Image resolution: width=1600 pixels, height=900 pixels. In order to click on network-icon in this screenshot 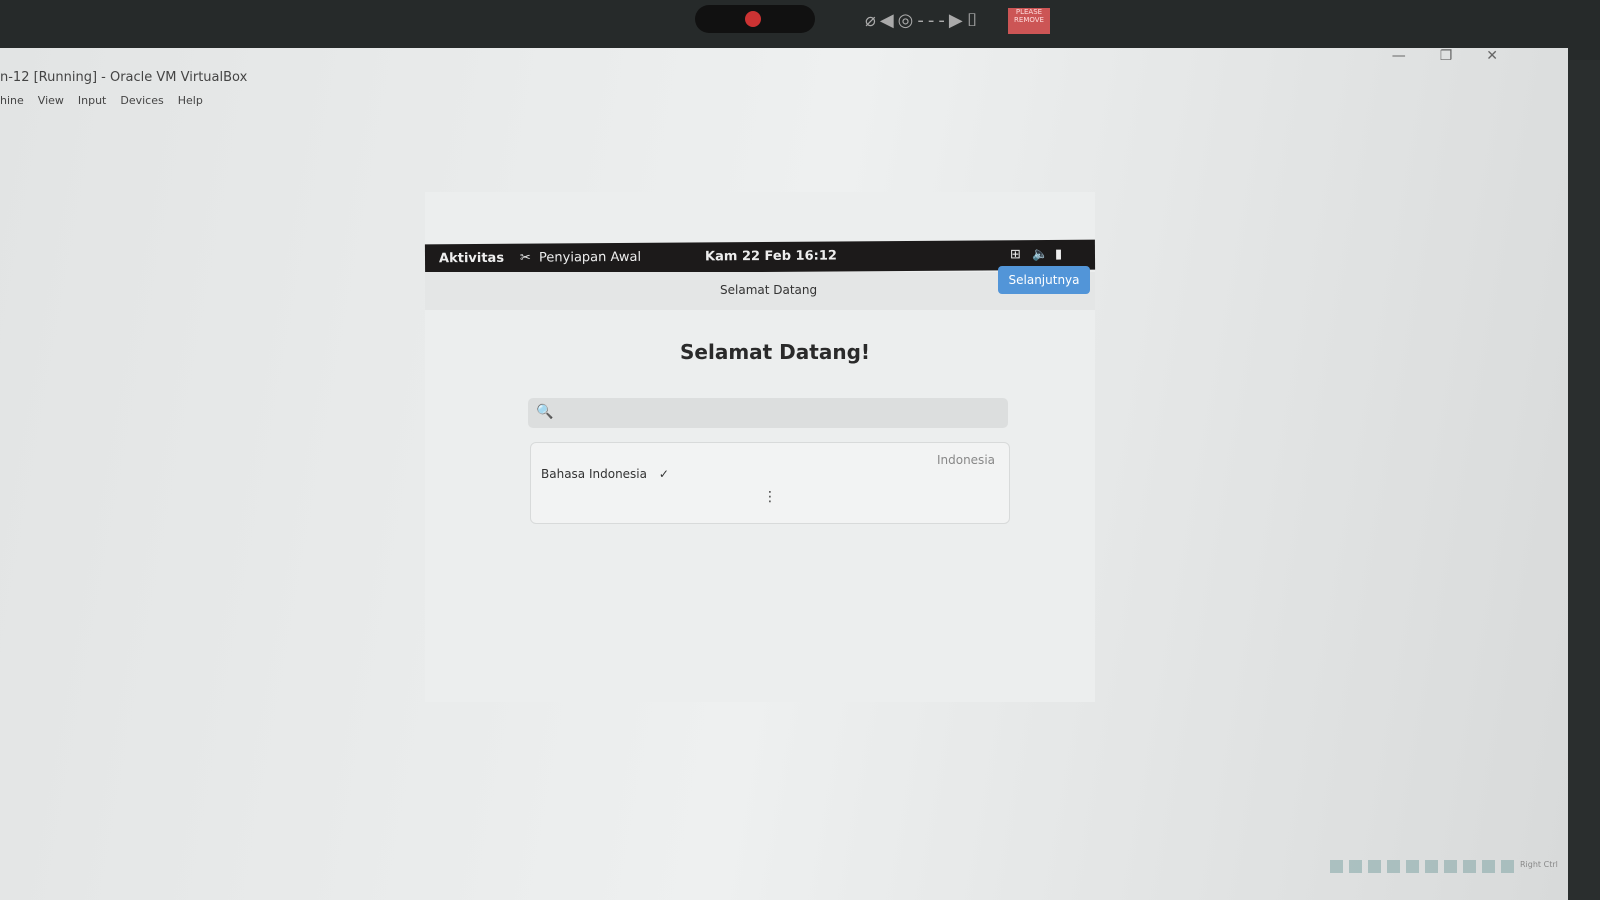, I will do `click(1393, 866)`.